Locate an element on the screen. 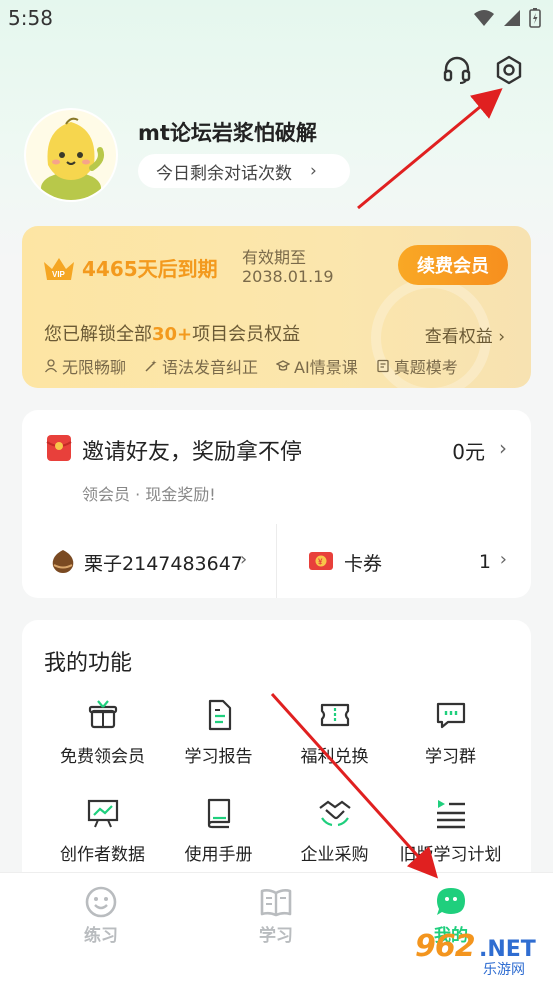  battery-icon is located at coordinates (535, 20).